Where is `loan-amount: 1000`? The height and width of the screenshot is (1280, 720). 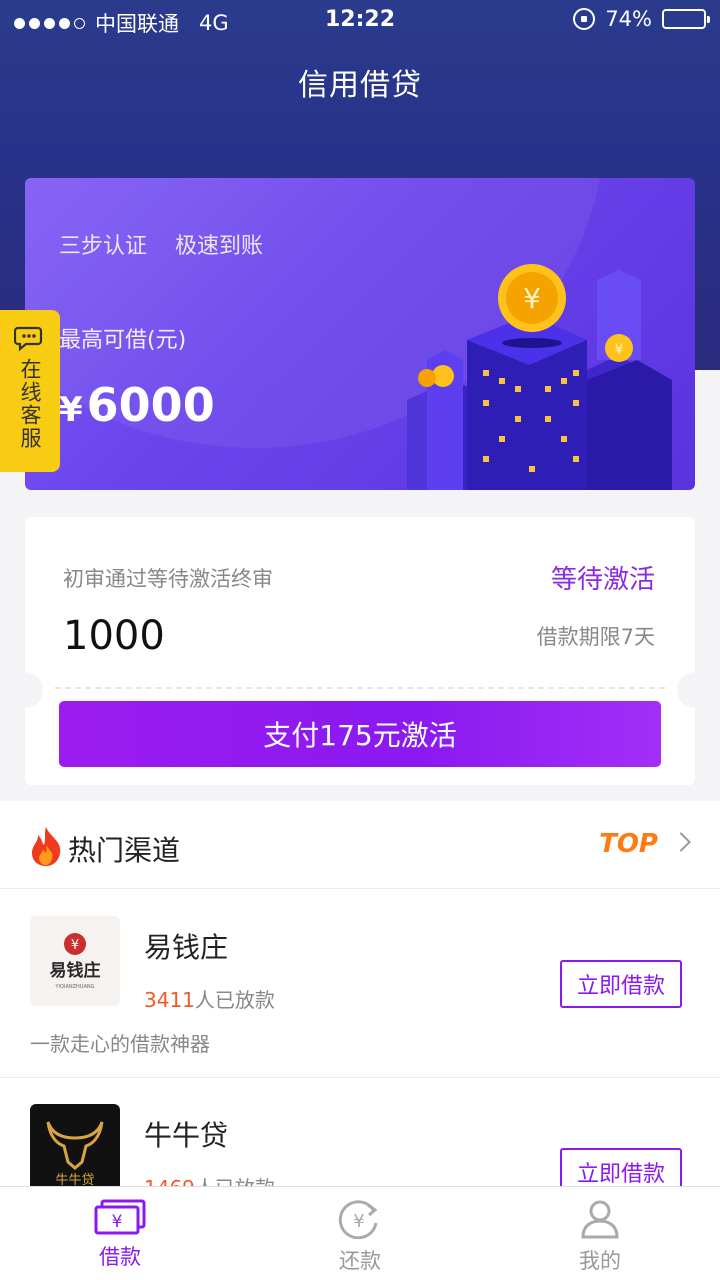
loan-amount: 1000 is located at coordinates (114, 636).